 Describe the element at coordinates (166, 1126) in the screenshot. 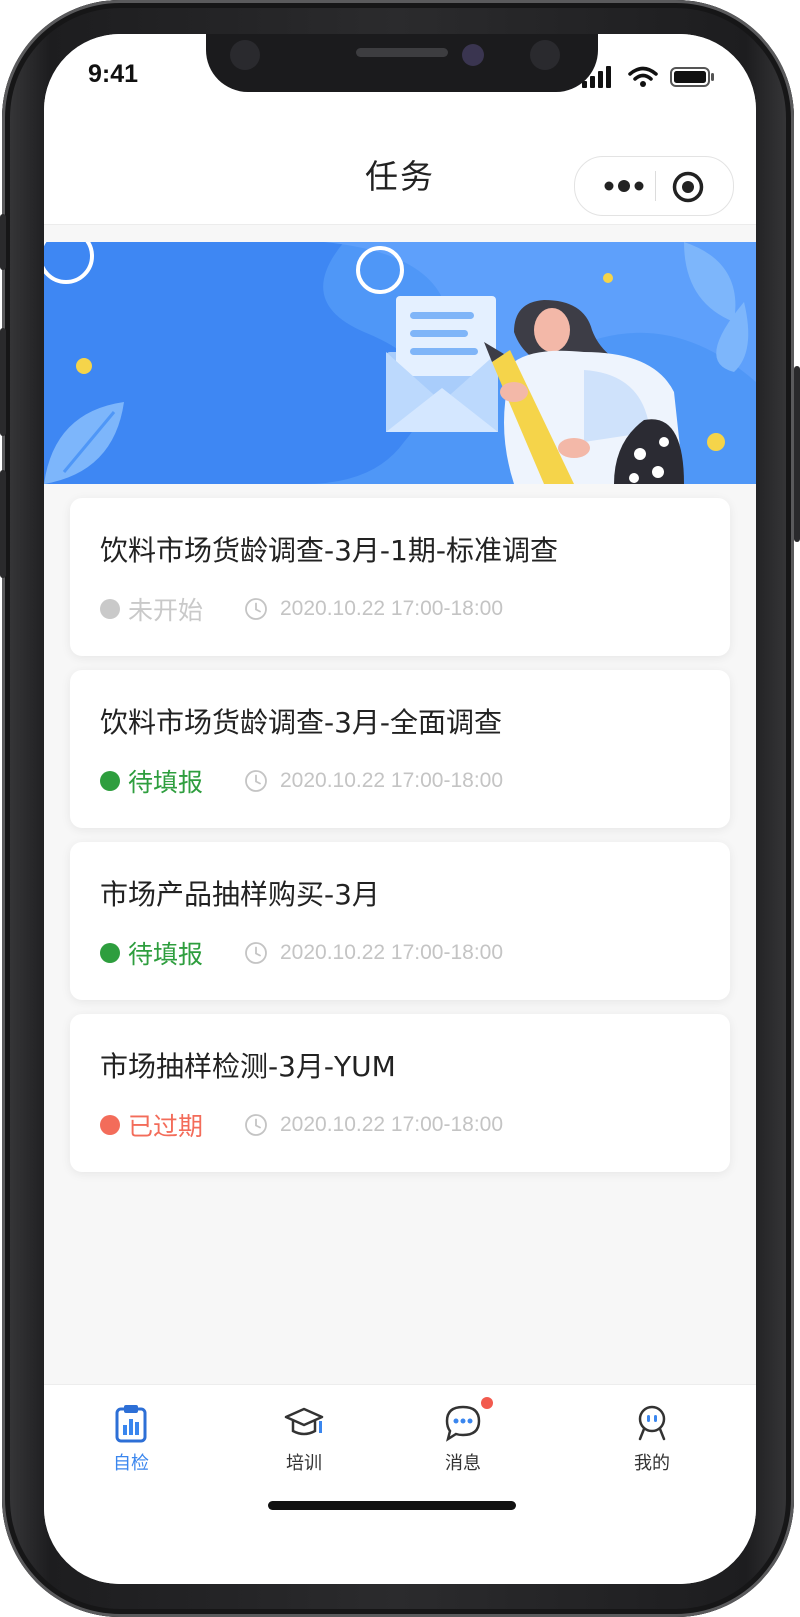

I see `task-status: 已过期` at that location.